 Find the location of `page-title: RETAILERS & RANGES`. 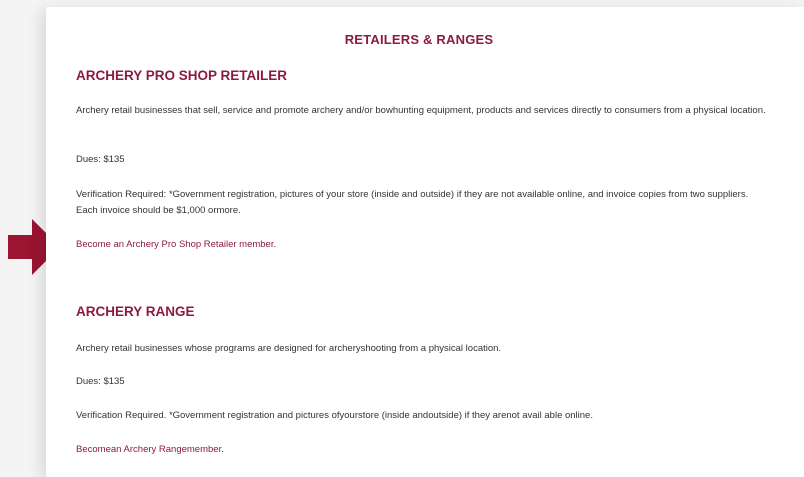

page-title: RETAILERS & RANGES is located at coordinates (419, 39).